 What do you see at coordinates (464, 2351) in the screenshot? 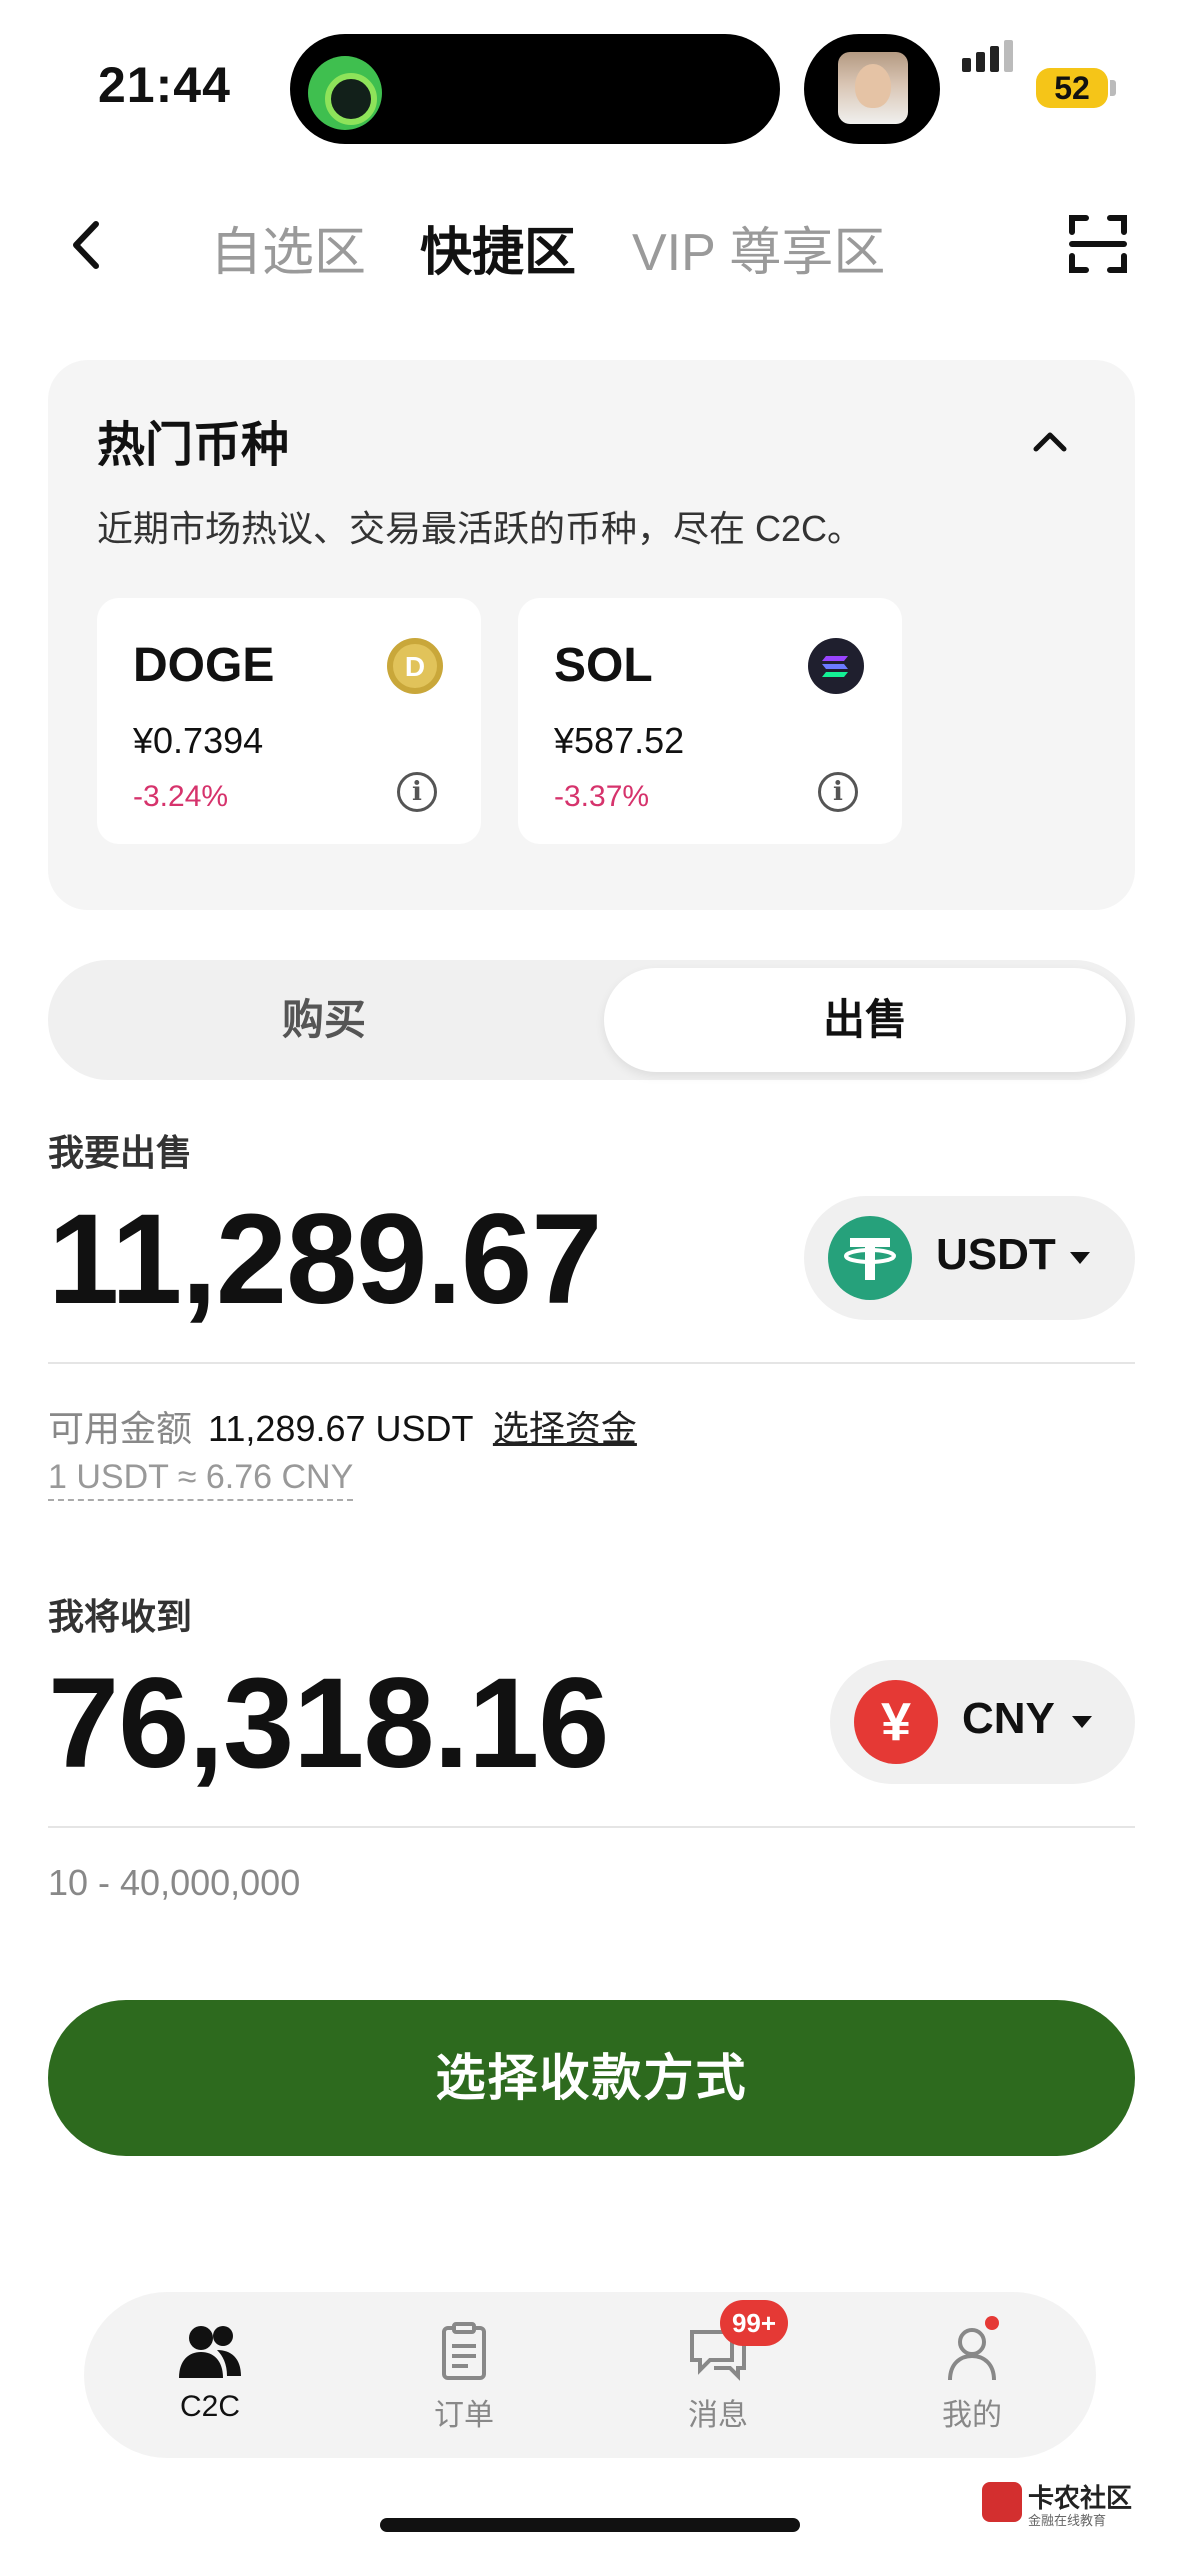
I see `clipboard-icon` at bounding box center [464, 2351].